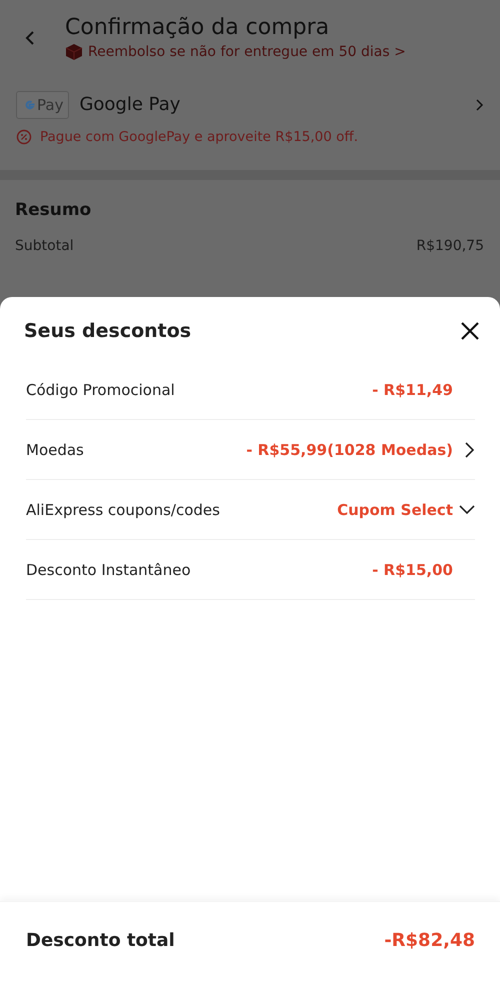 This screenshot has height=988, width=500. I want to click on google-pay-logo: Pay, so click(43, 104).